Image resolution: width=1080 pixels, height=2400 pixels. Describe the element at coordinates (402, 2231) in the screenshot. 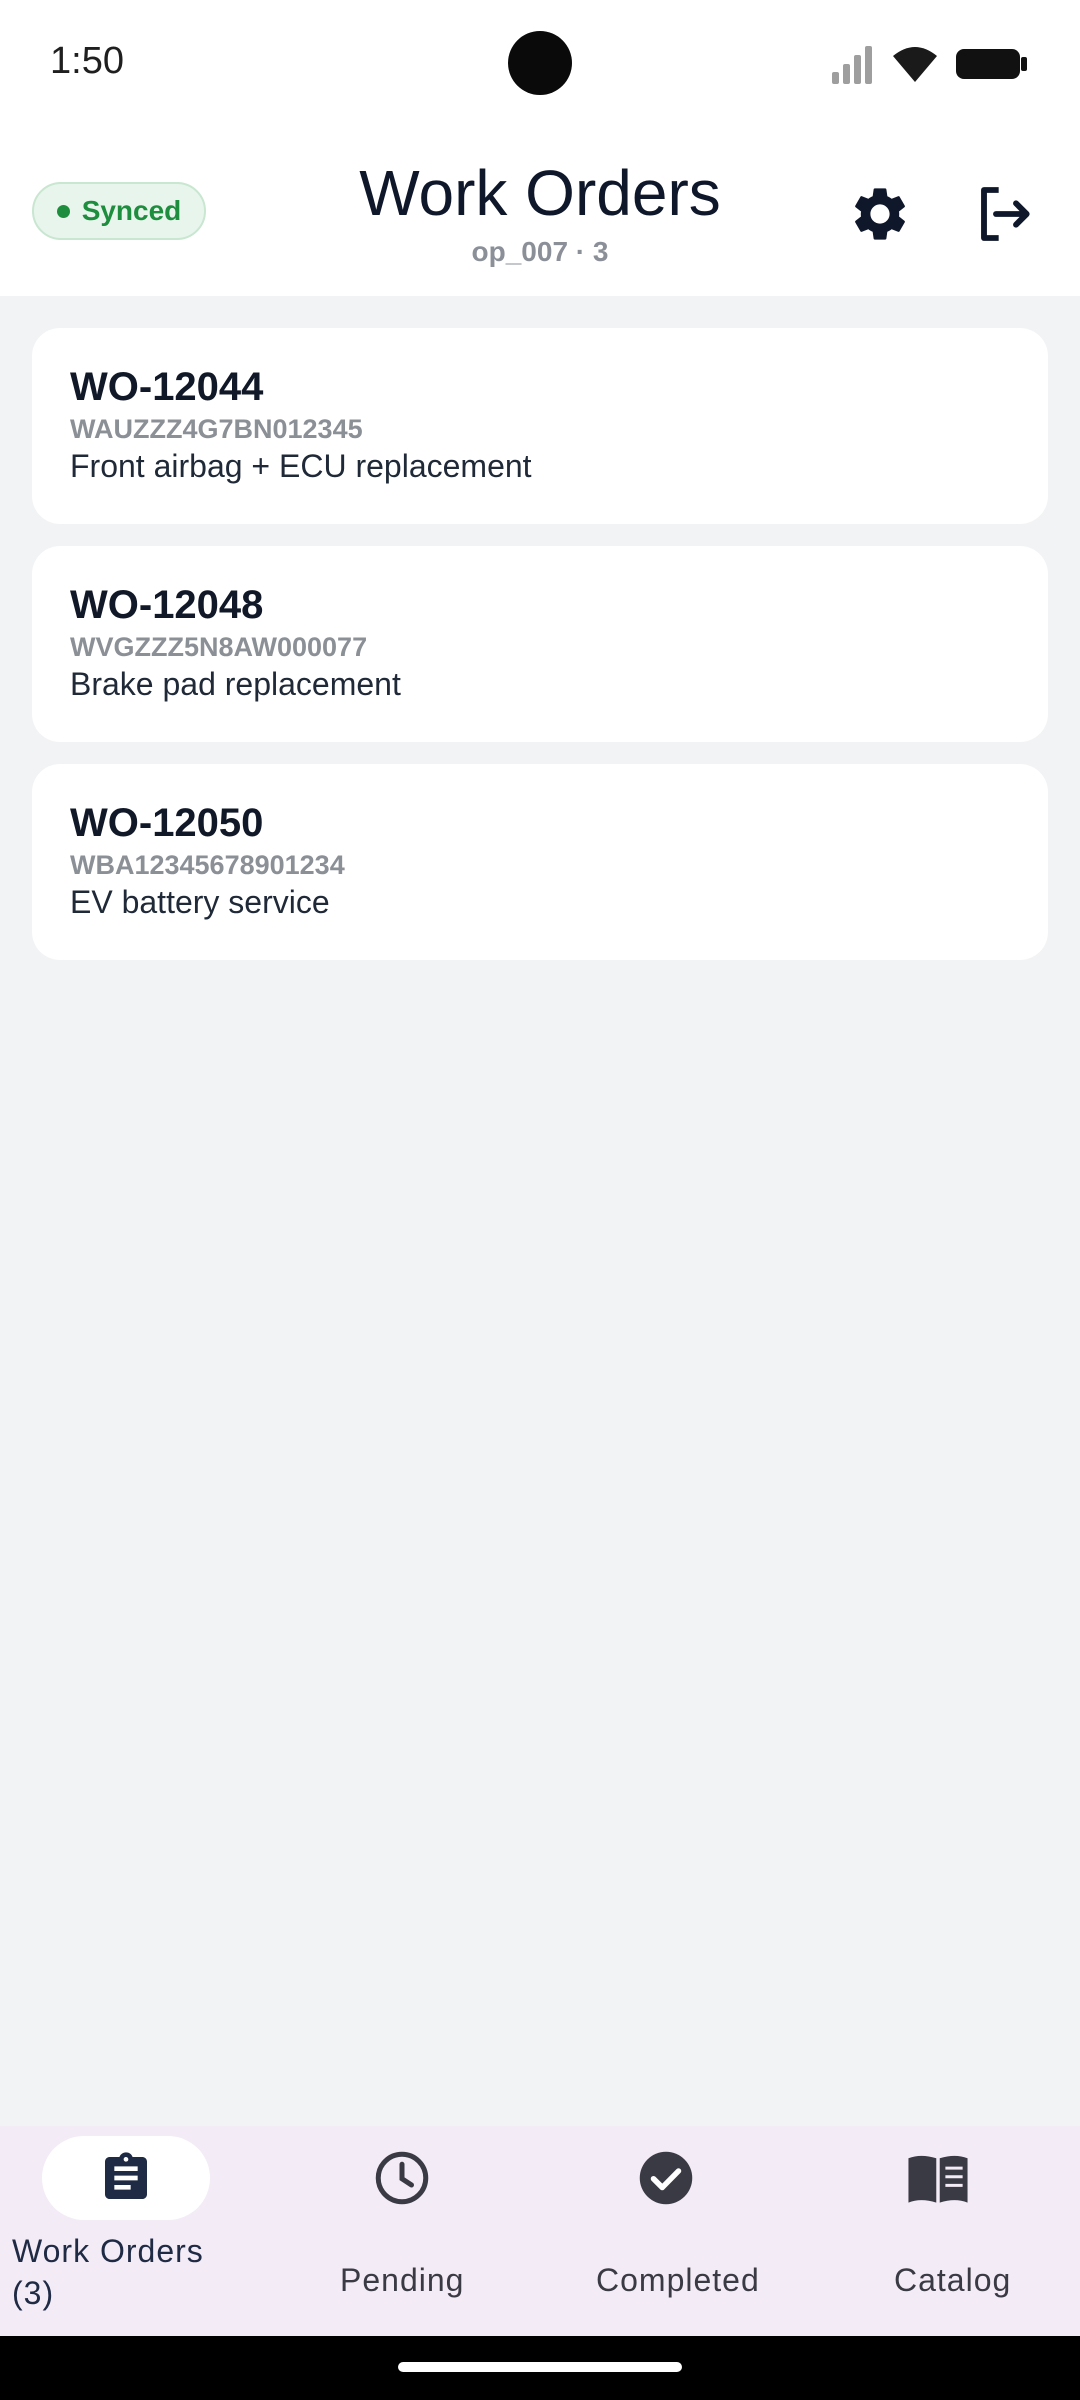

I see `nav-tab-pending: Pending` at that location.